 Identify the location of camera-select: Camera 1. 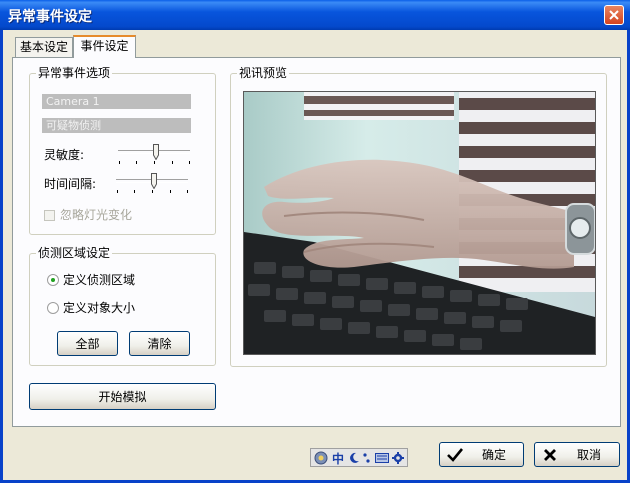
(116, 101).